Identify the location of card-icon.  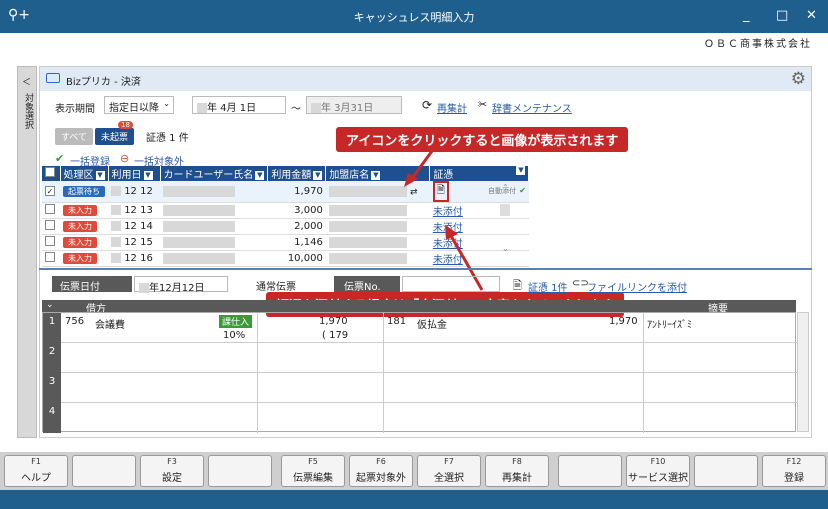
(53, 78).